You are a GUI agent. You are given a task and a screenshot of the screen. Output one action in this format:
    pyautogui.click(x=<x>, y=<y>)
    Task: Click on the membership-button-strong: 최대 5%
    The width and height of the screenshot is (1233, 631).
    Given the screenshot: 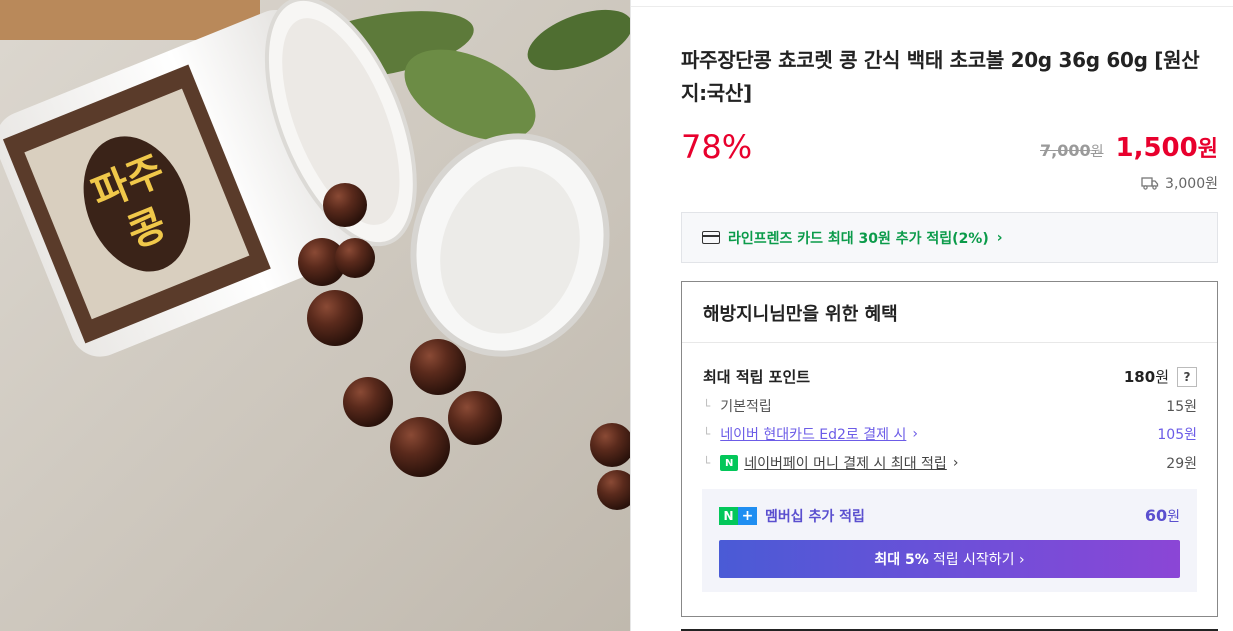 What is the action you would take?
    pyautogui.click(x=901, y=560)
    